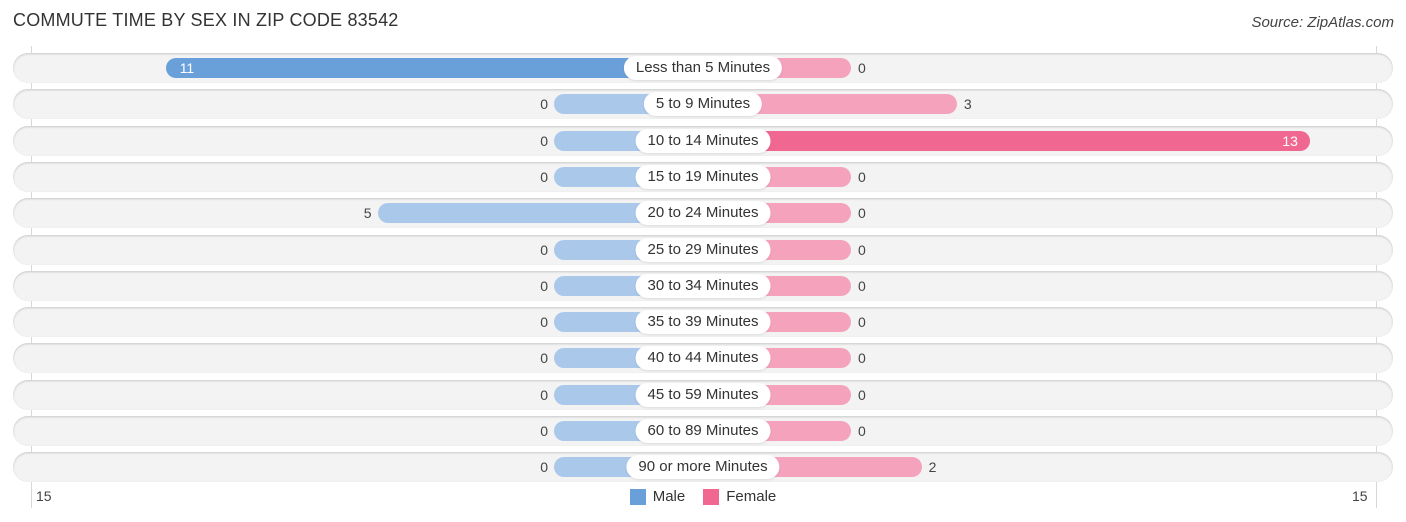 This screenshot has height=522, width=1406. What do you see at coordinates (187, 68) in the screenshot?
I see `male-value-label: 11` at bounding box center [187, 68].